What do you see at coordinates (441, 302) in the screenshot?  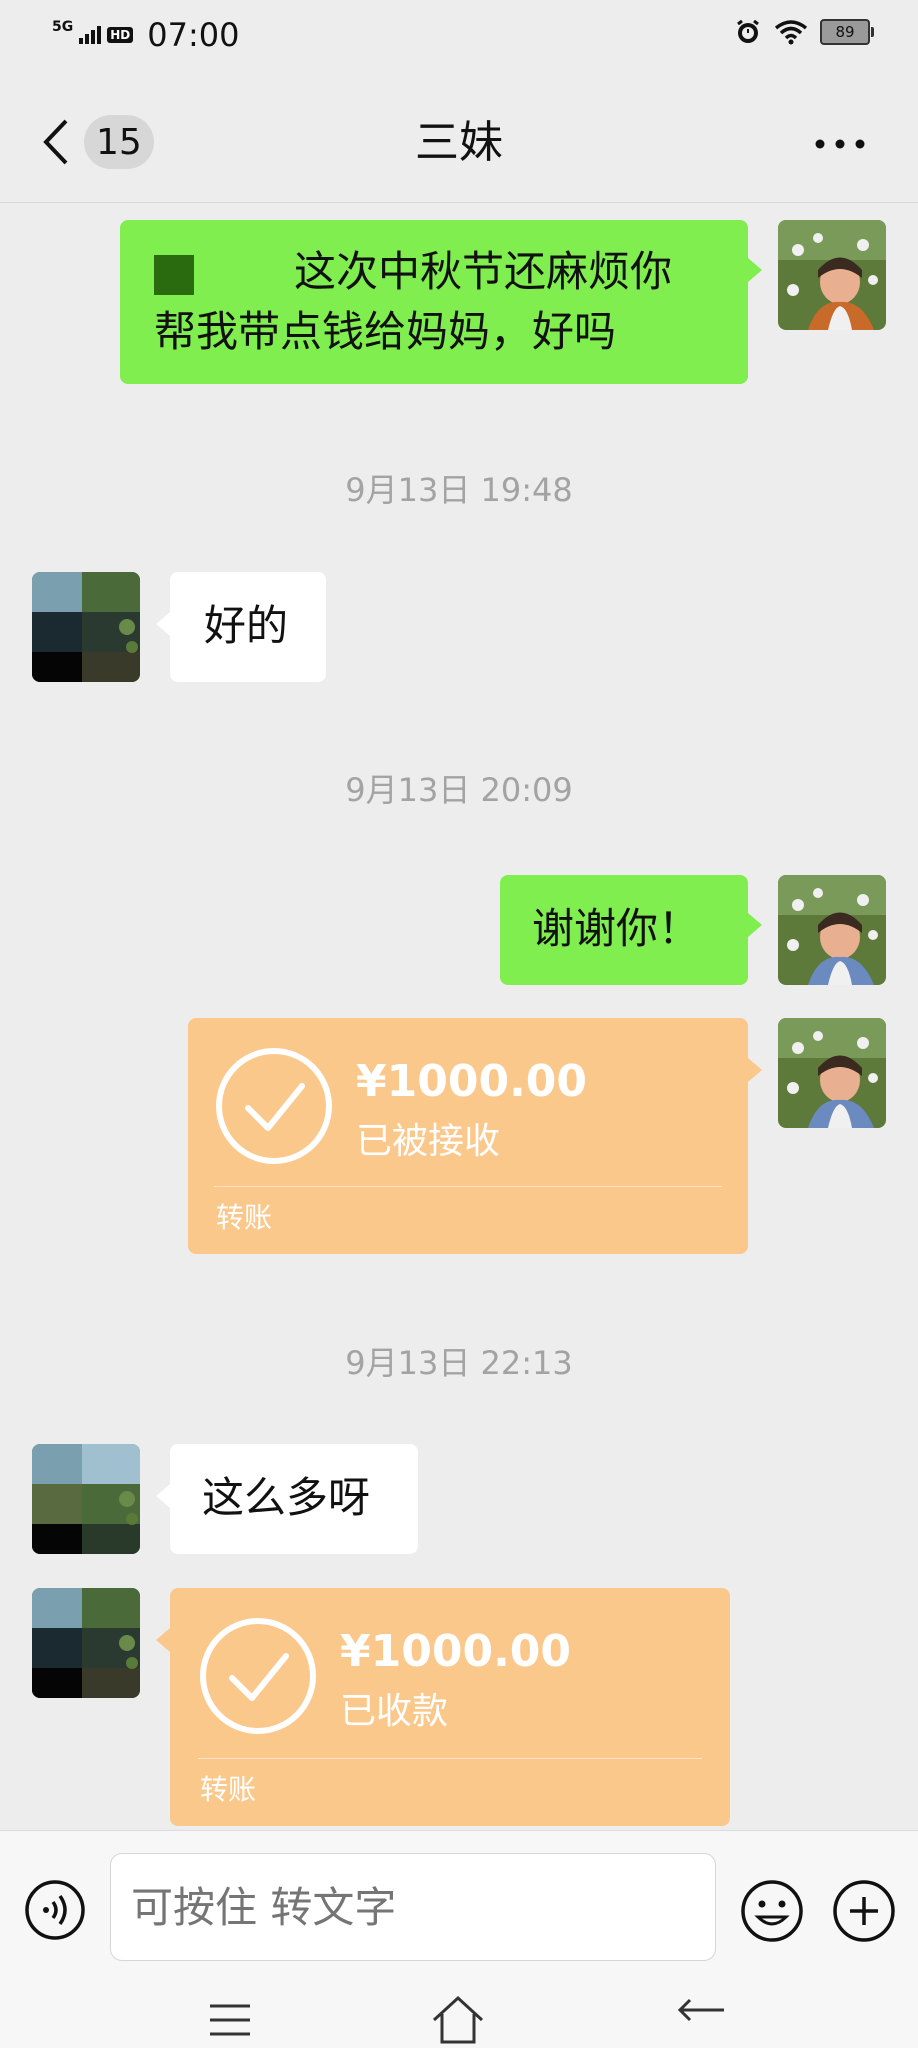 I see `sent-message-bubble: 这次中秋节还麻烦你 帮我带点钱给妈妈，好吗` at bounding box center [441, 302].